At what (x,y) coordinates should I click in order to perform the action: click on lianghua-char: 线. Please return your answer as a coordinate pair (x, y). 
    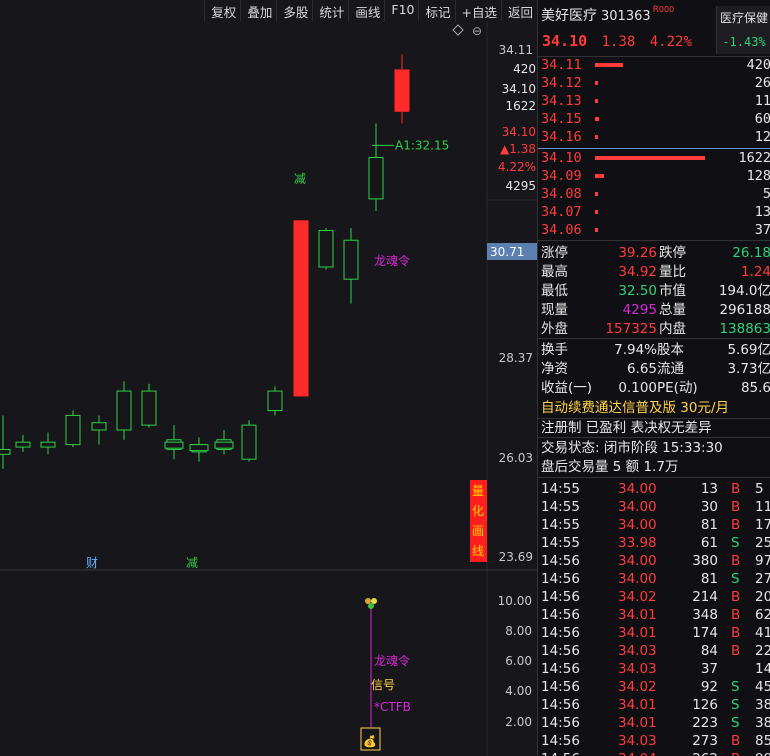
    Looking at the image, I should click on (478, 551).